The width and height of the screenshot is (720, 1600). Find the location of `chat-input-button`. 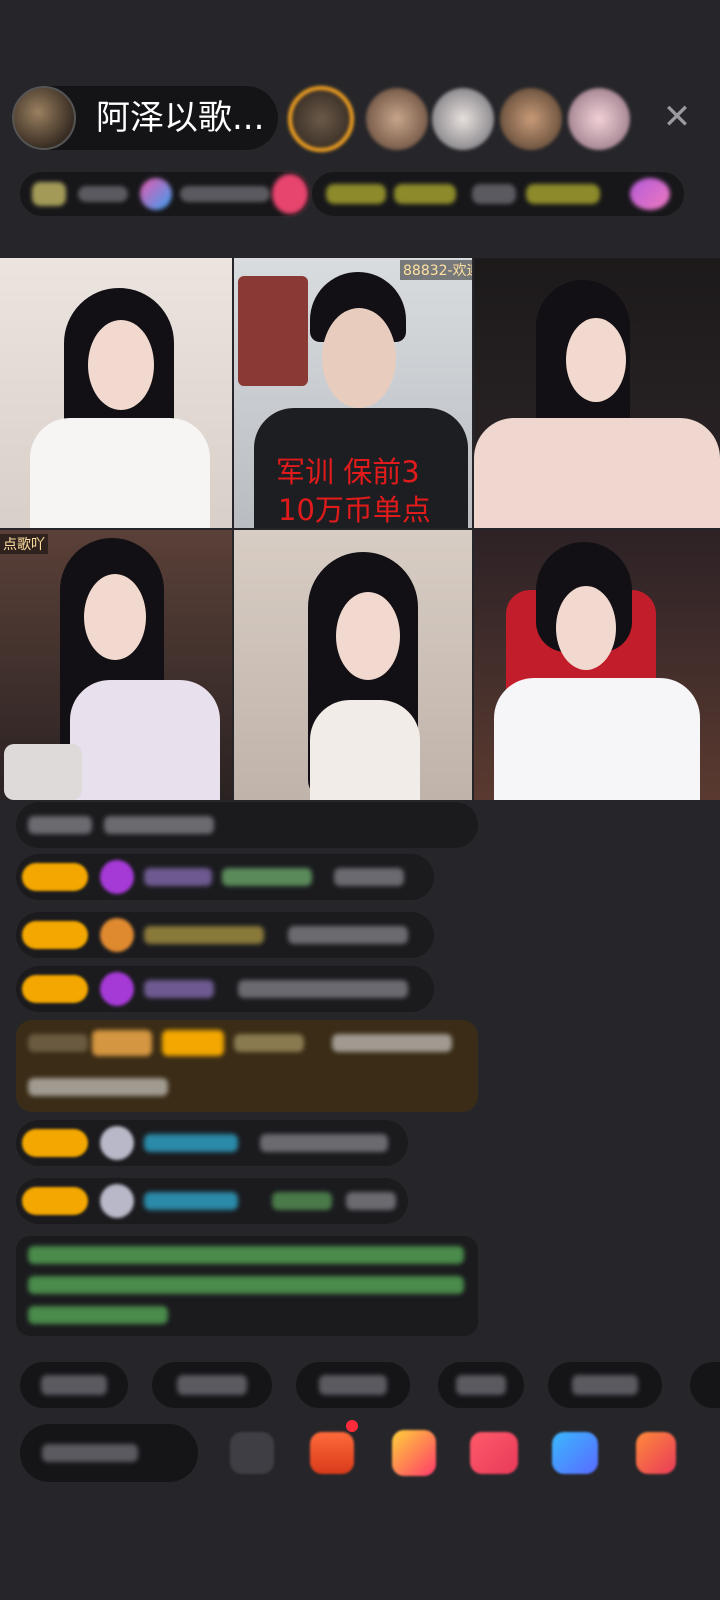

chat-input-button is located at coordinates (109, 1453).